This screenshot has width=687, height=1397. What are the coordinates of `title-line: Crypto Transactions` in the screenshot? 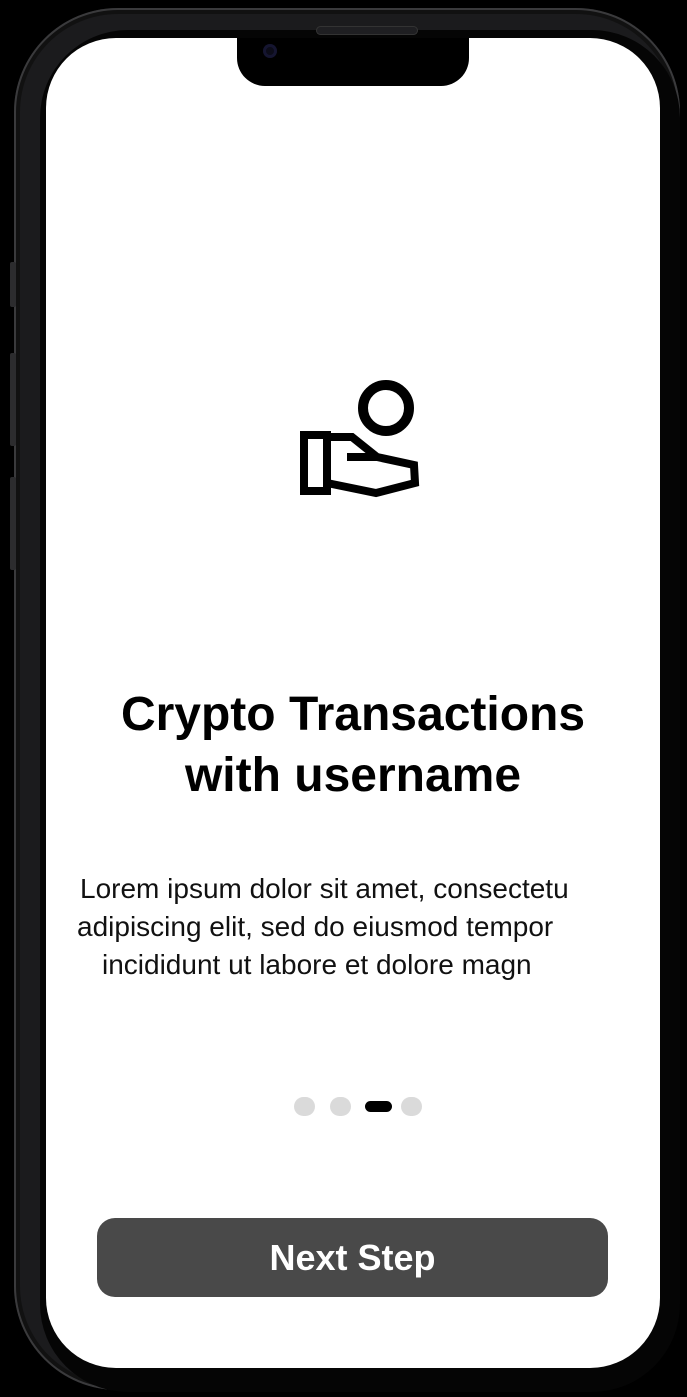 It's located at (353, 714).